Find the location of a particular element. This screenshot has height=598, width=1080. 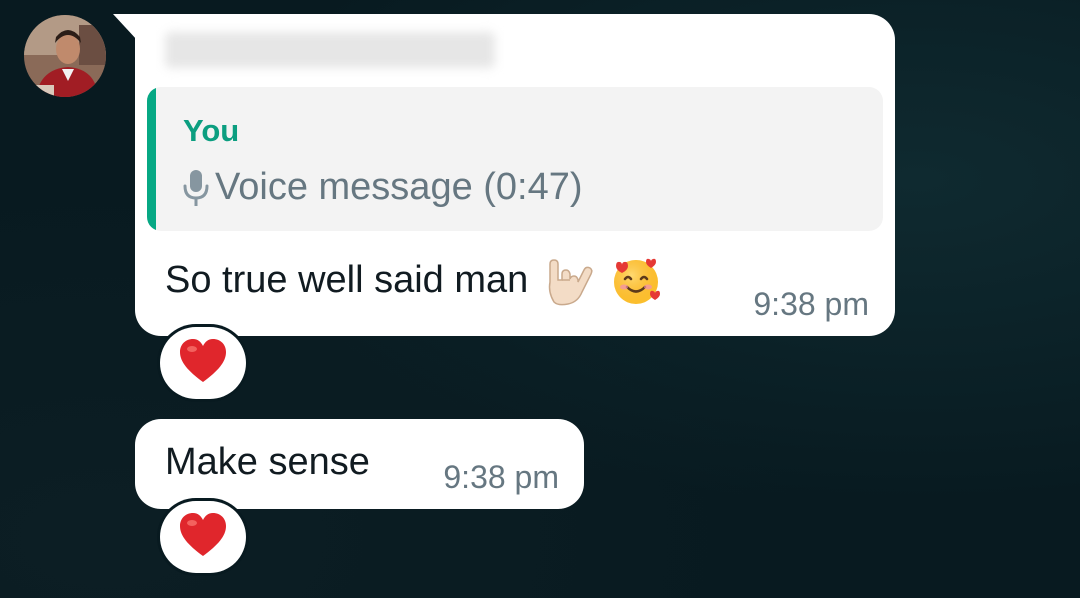

avatar-photo is located at coordinates (65, 56).